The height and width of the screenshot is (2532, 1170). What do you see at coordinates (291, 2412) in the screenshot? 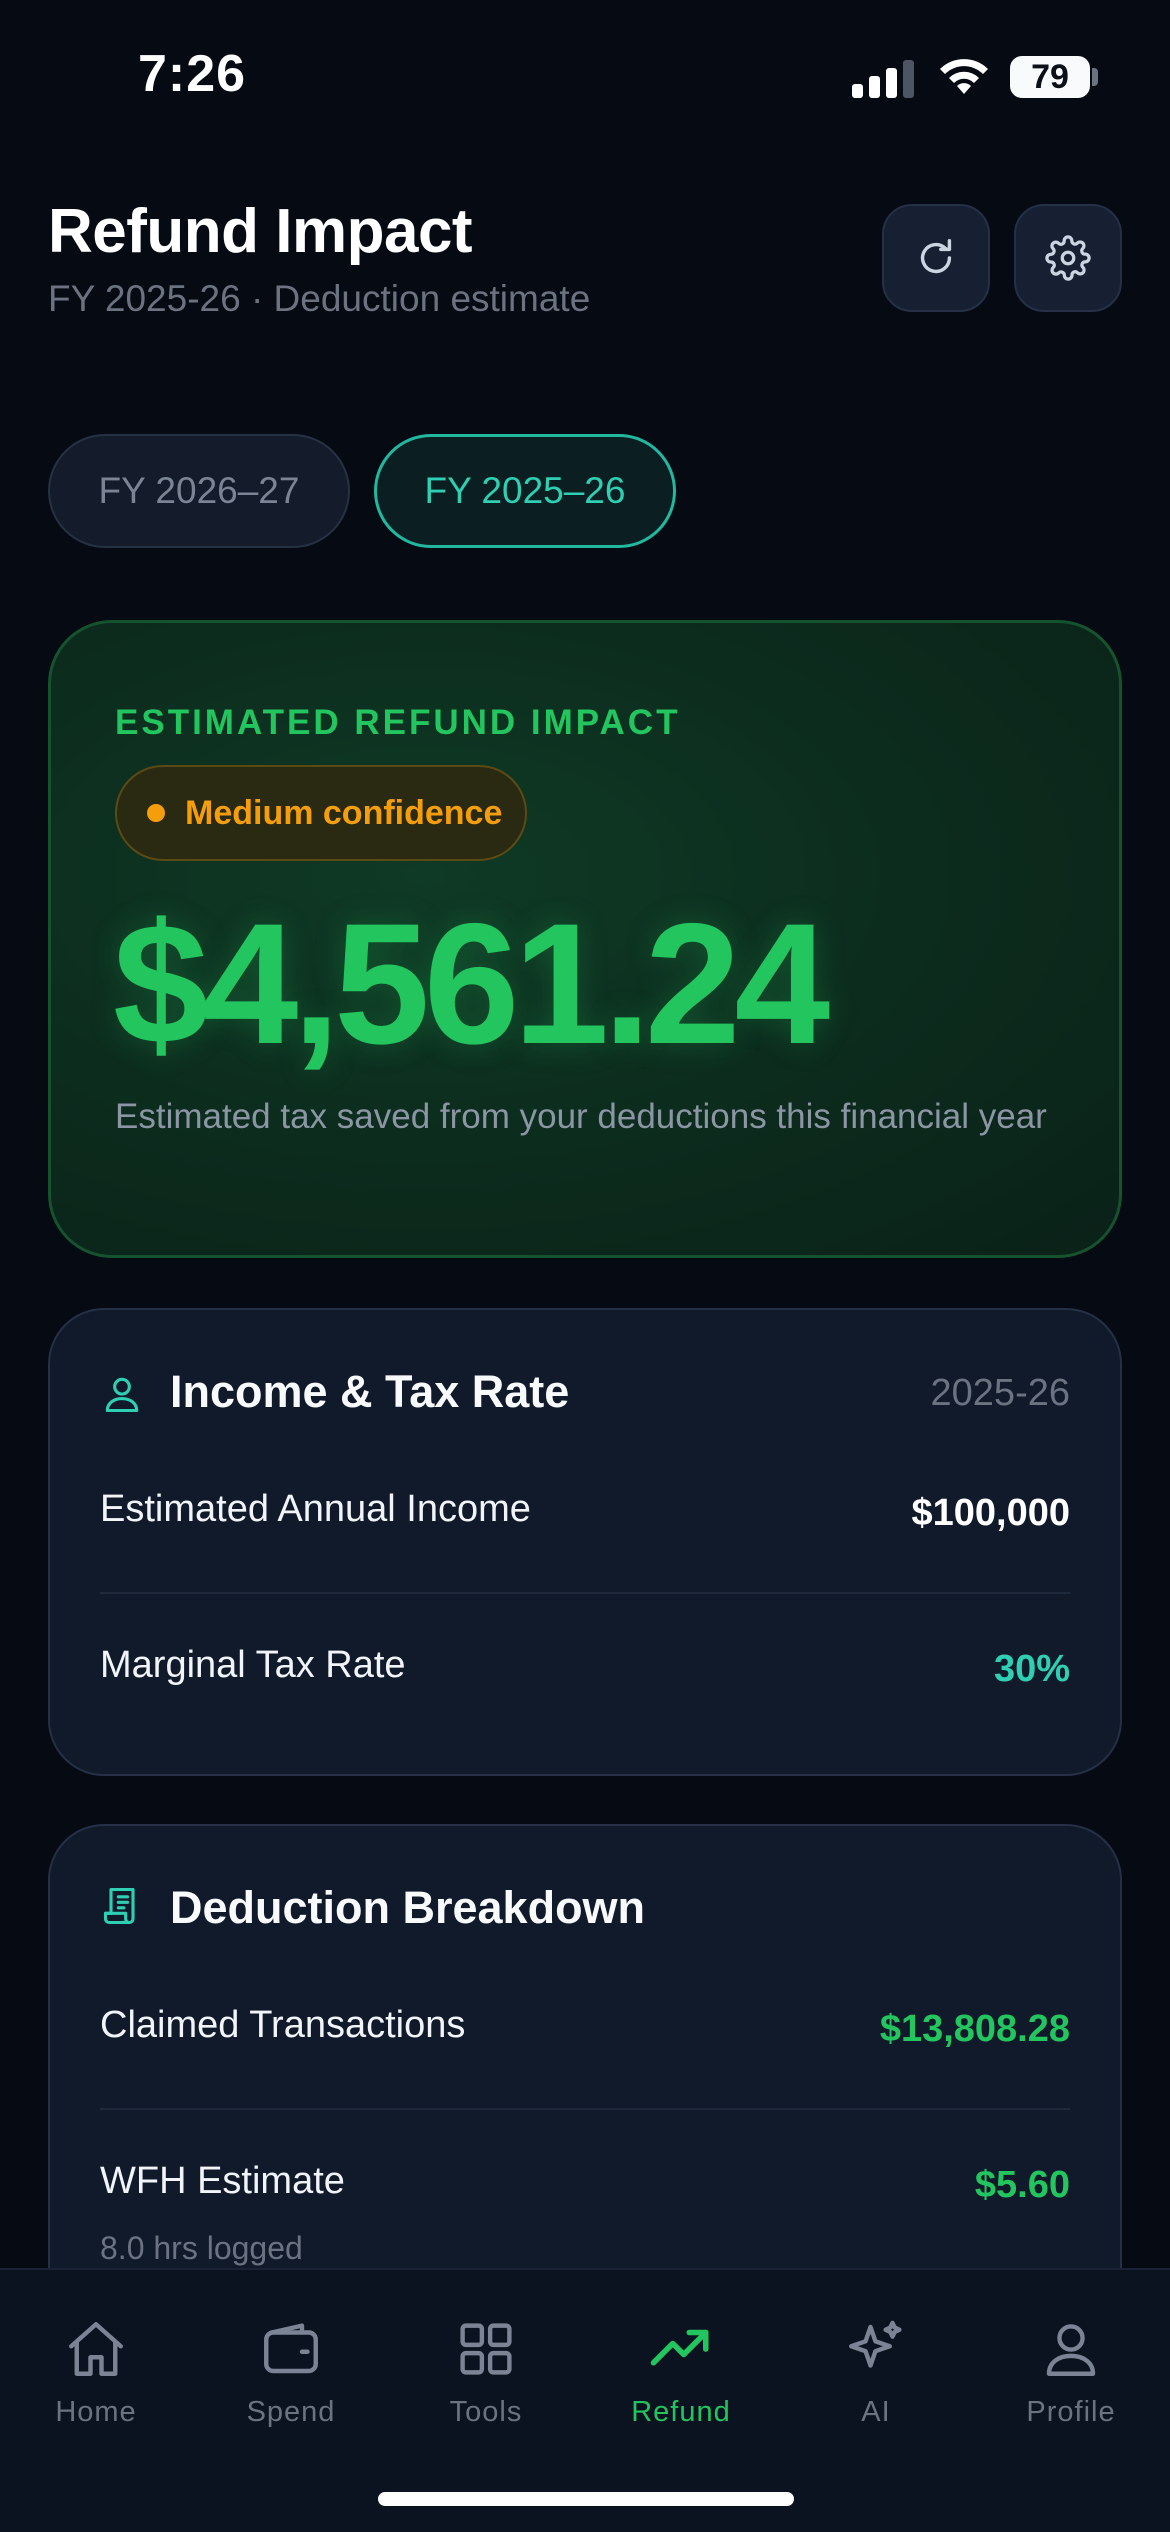
I see `nav-spend-label: Spend` at bounding box center [291, 2412].